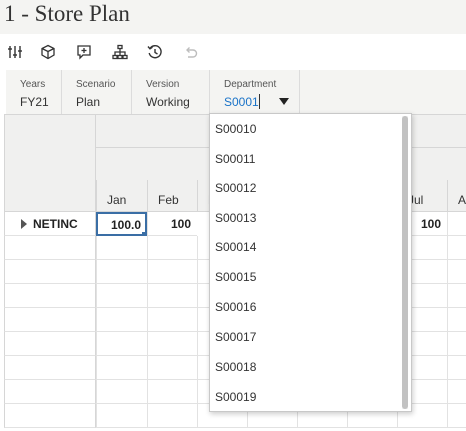 This screenshot has width=466, height=431. What do you see at coordinates (307, 306) in the screenshot?
I see `dropdown-option: S00016` at bounding box center [307, 306].